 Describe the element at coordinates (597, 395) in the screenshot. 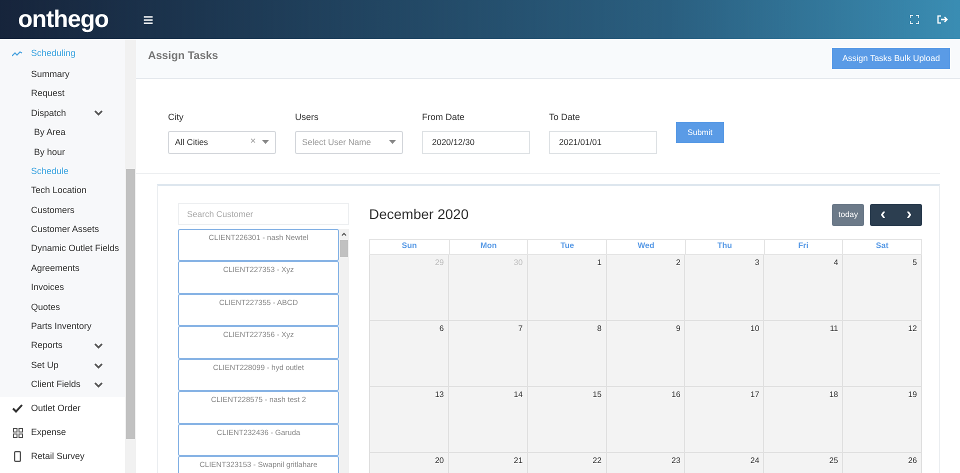

I see `day-number: 15` at that location.